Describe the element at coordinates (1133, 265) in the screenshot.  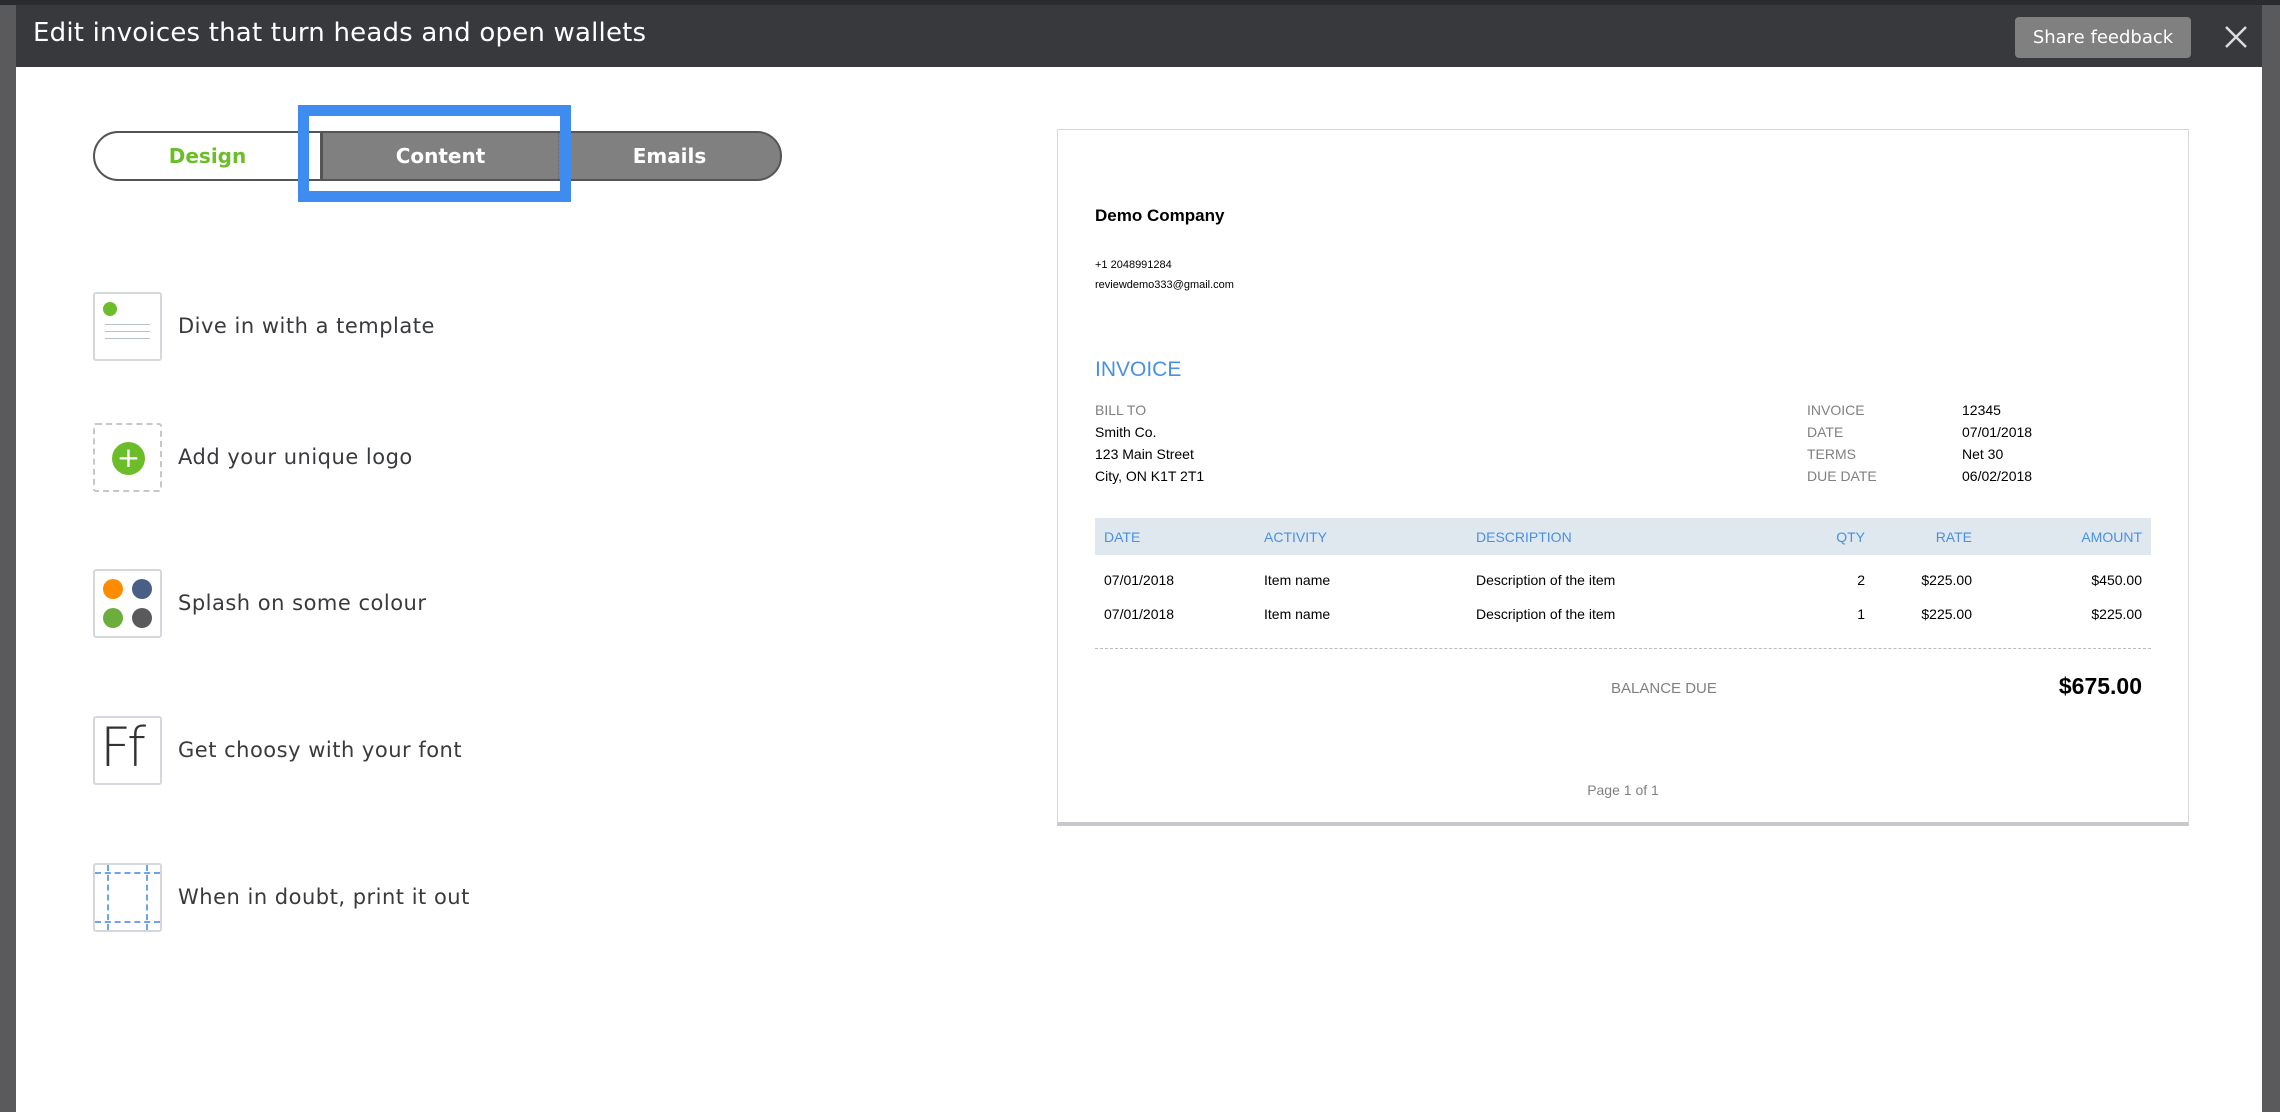
I see `company-phone: +1 2048991284` at that location.